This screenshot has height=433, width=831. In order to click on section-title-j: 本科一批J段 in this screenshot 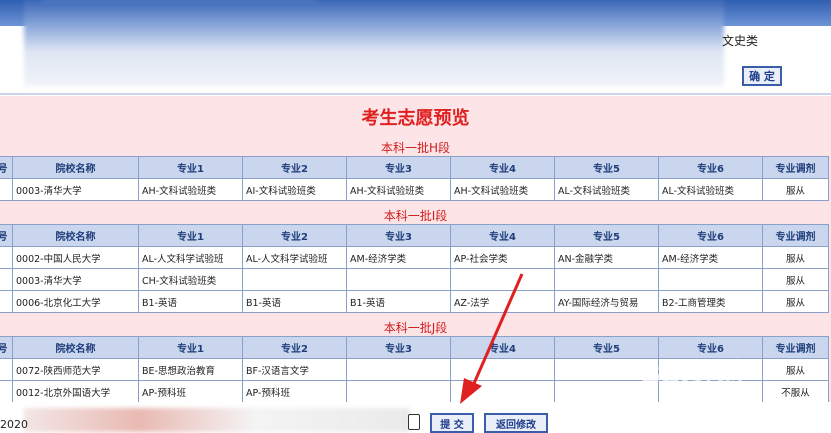, I will do `click(415, 328)`.